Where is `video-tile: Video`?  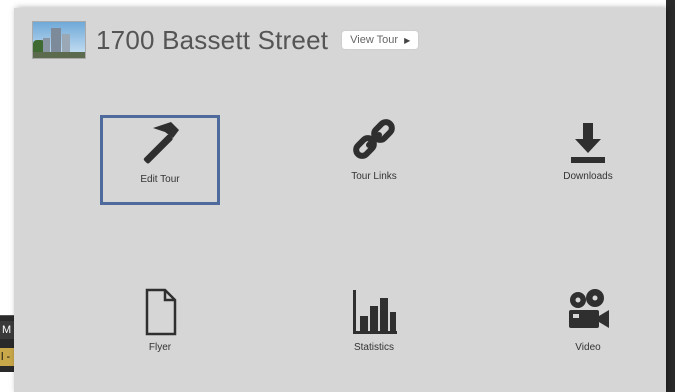
video-tile: Video is located at coordinates (588, 331).